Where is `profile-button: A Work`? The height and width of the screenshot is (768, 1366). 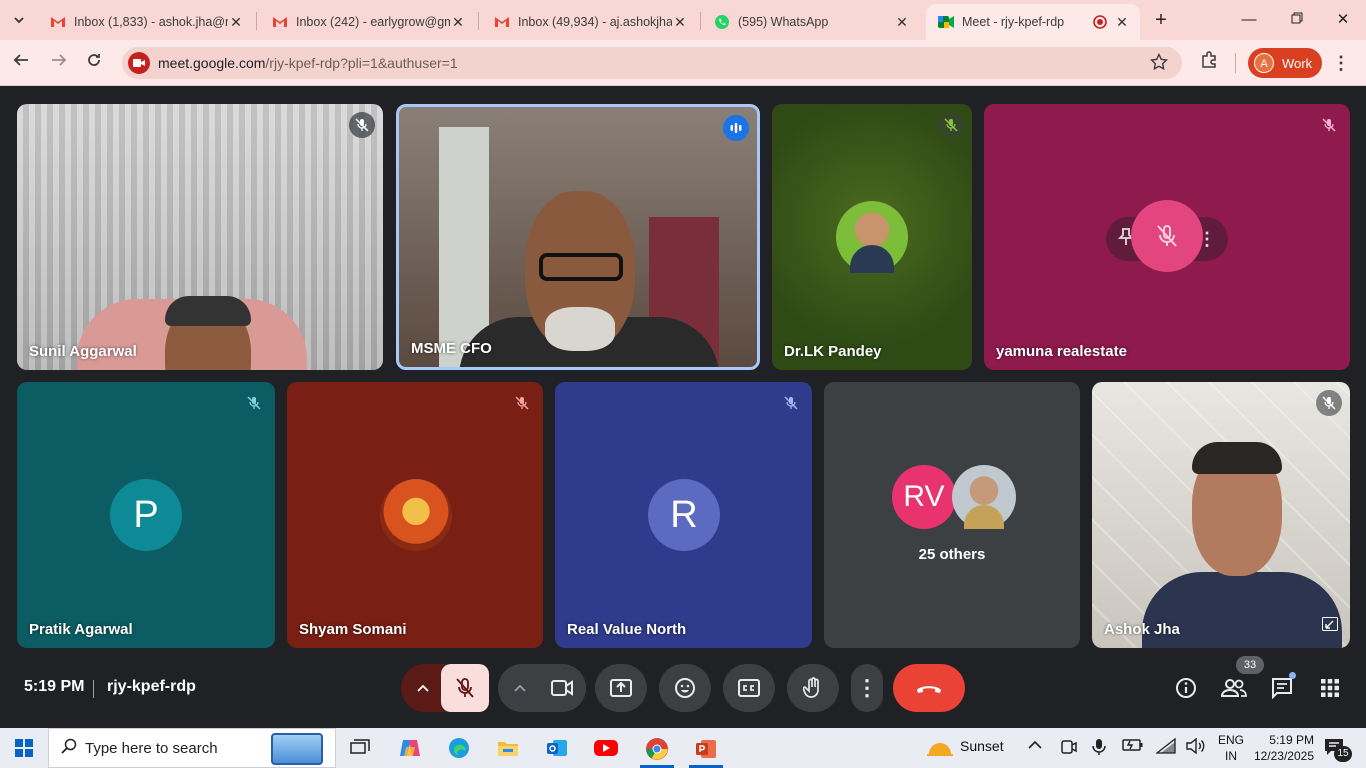
profile-button: A Work is located at coordinates (1285, 63).